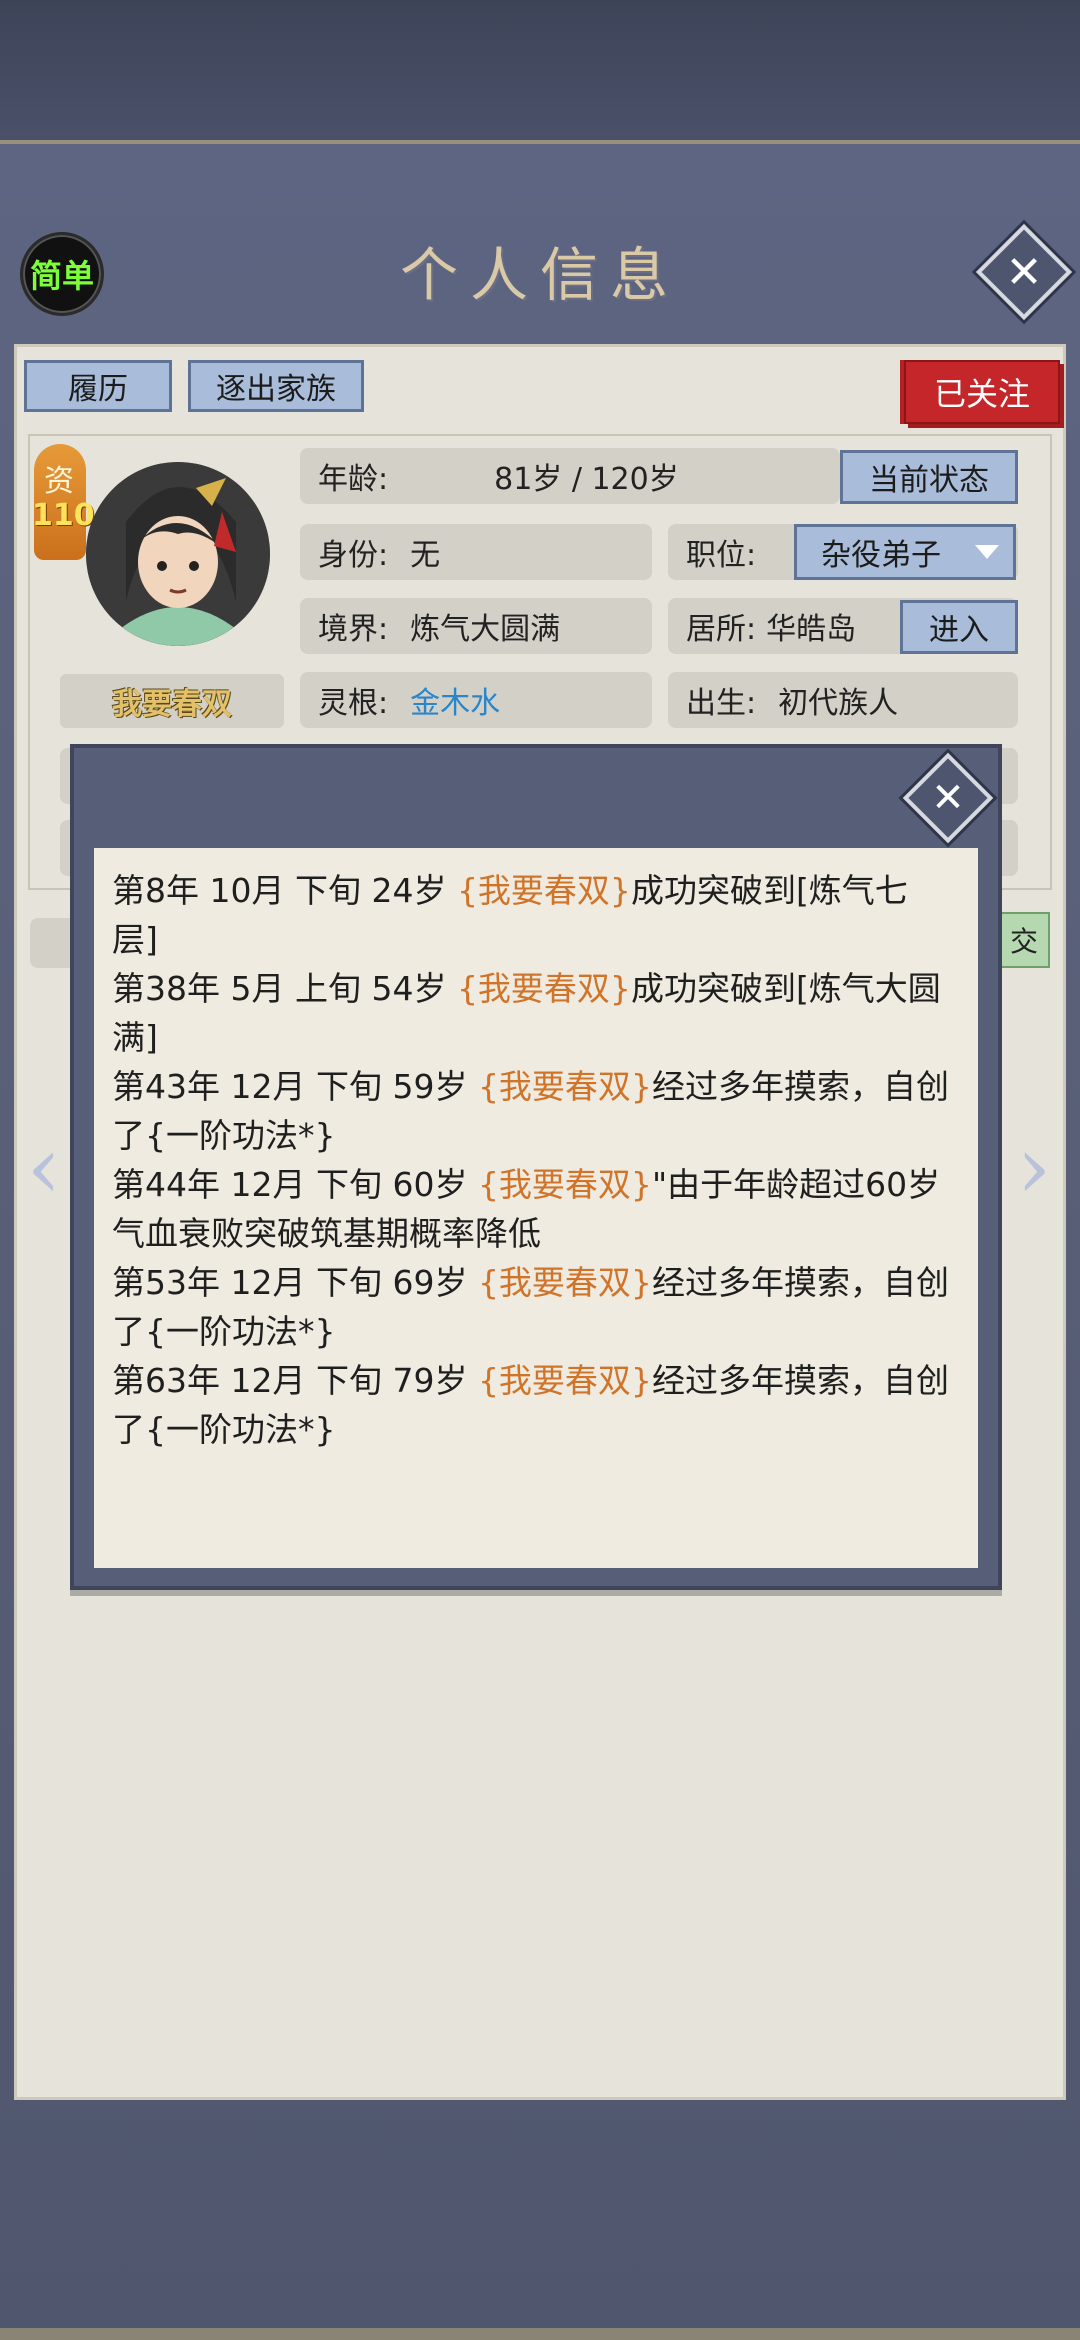 This screenshot has width=1080, height=2340. Describe the element at coordinates (172, 701) in the screenshot. I see `character-name: 我要春双` at that location.